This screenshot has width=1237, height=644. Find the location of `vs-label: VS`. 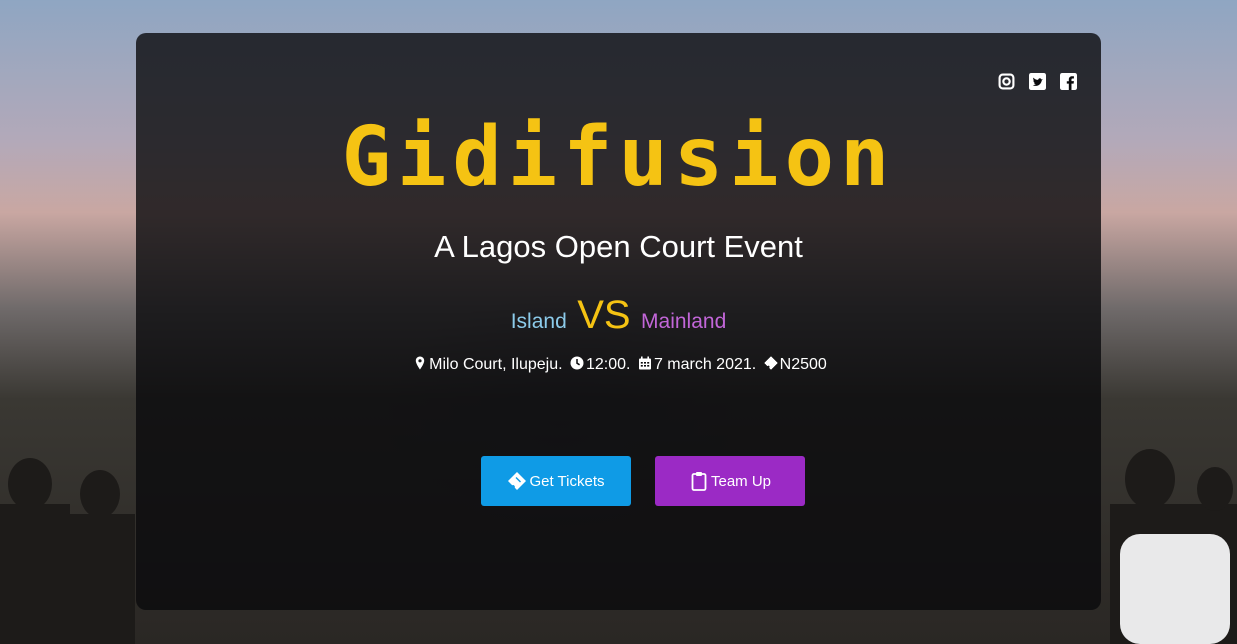

vs-label: VS is located at coordinates (604, 315).